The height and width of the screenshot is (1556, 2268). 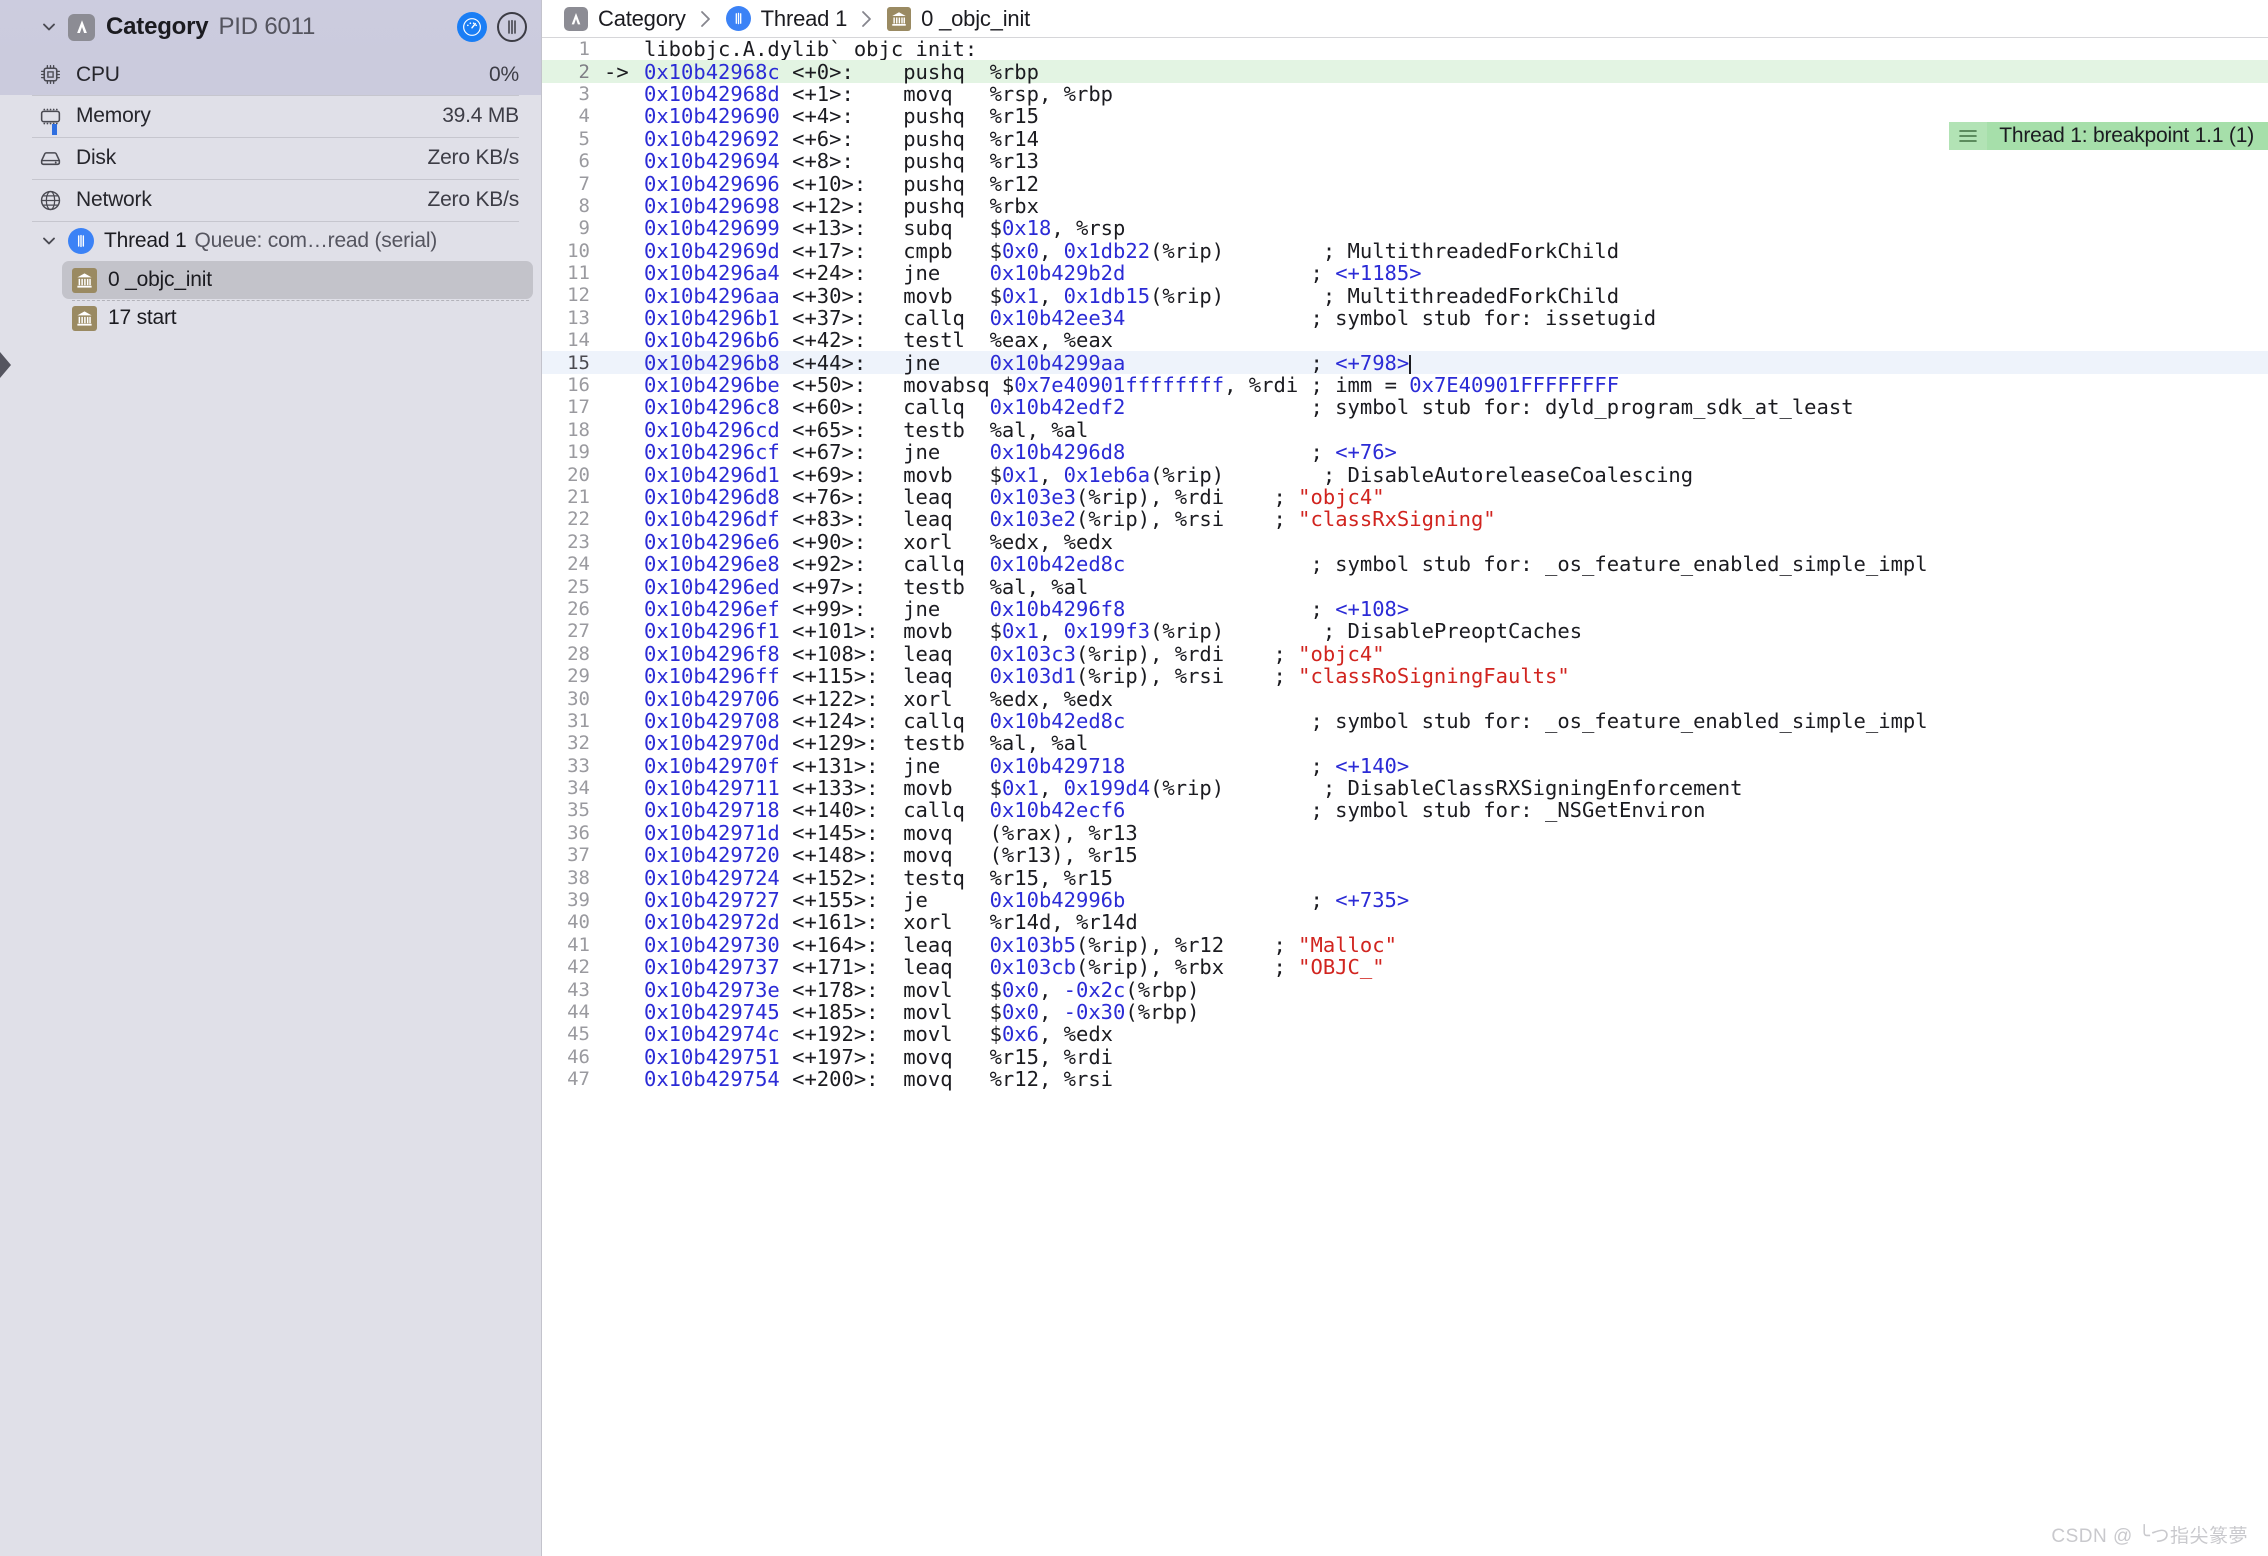 What do you see at coordinates (1405, 184) in the screenshot?
I see `code-line: 7 0x10b429696 <+10>: pushq %r12` at bounding box center [1405, 184].